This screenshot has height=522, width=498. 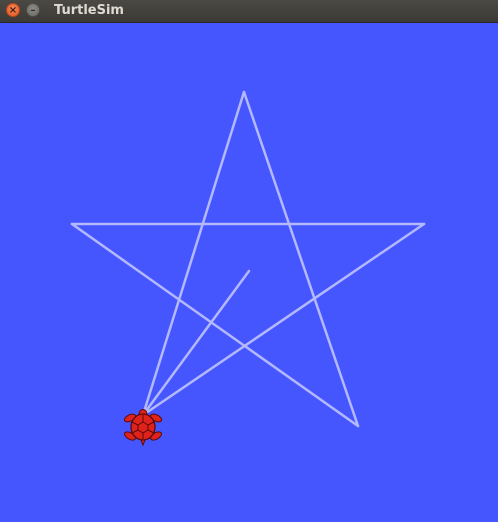 I want to click on turtle-icon, so click(x=143, y=428).